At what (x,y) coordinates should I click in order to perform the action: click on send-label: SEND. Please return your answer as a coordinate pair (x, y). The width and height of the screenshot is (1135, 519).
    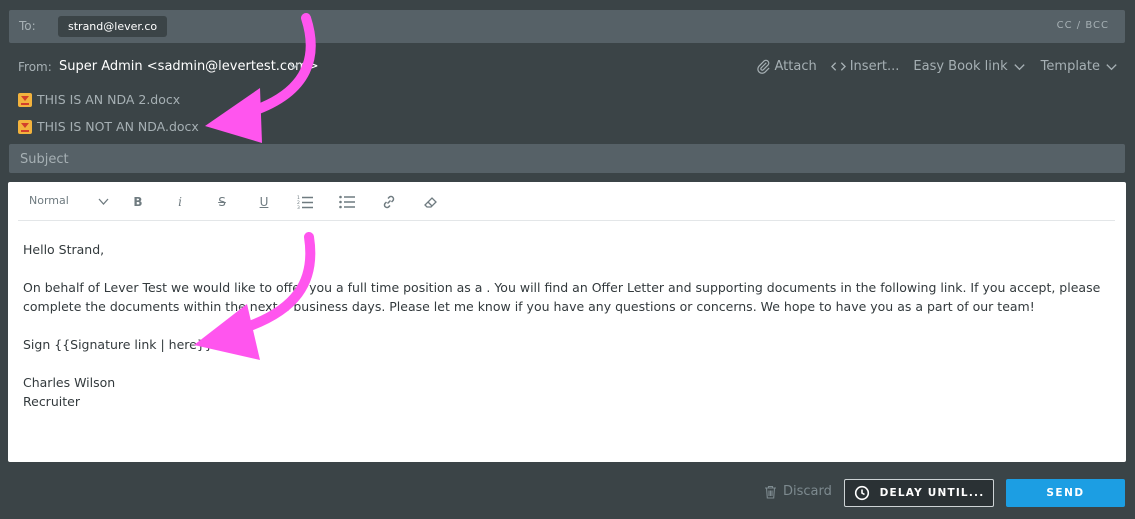
    Looking at the image, I should click on (1065, 493).